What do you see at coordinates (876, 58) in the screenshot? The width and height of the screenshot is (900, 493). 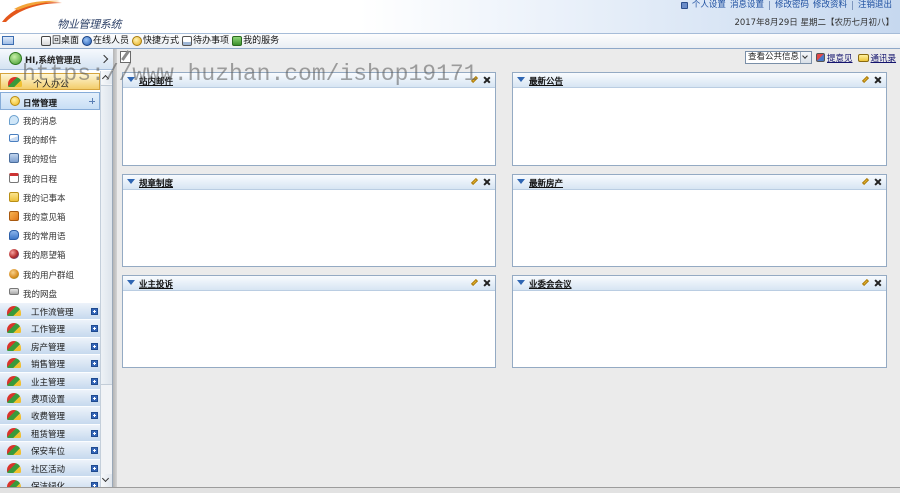 I see `contacts-link: 通讯录` at bounding box center [876, 58].